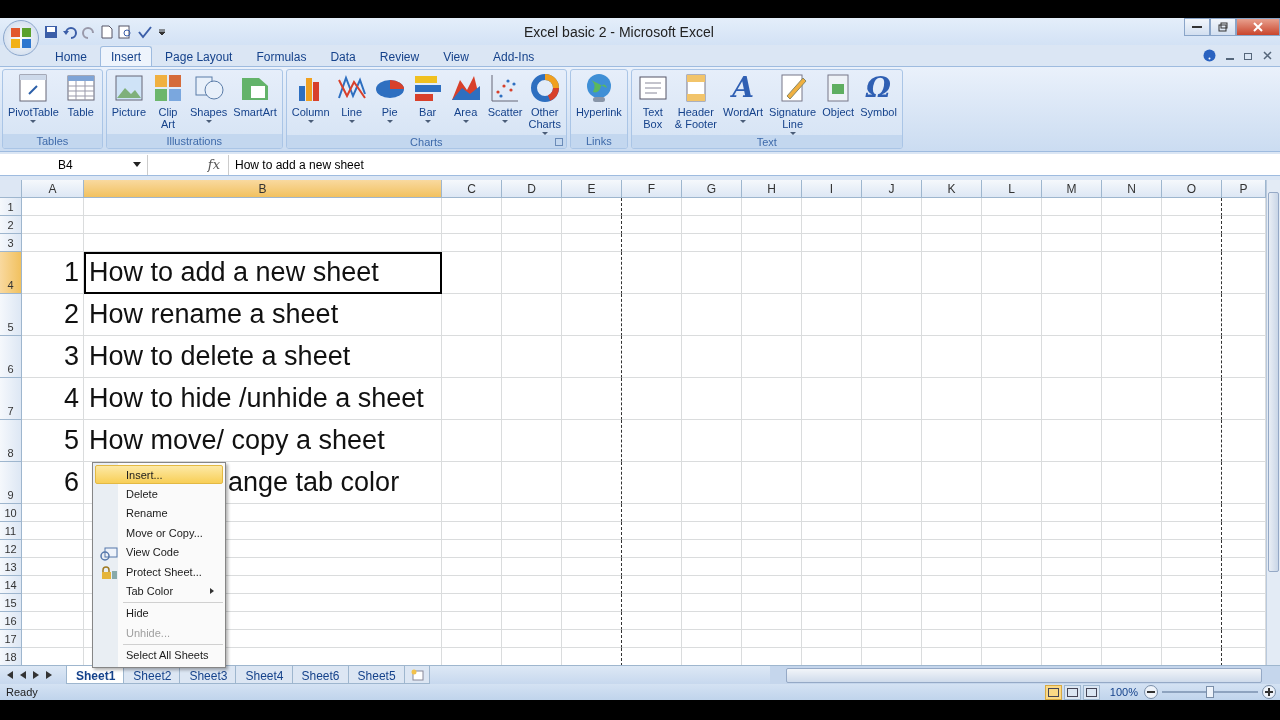 The width and height of the screenshot is (1280, 720). What do you see at coordinates (11, 315) in the screenshot?
I see `row-header: 5` at bounding box center [11, 315].